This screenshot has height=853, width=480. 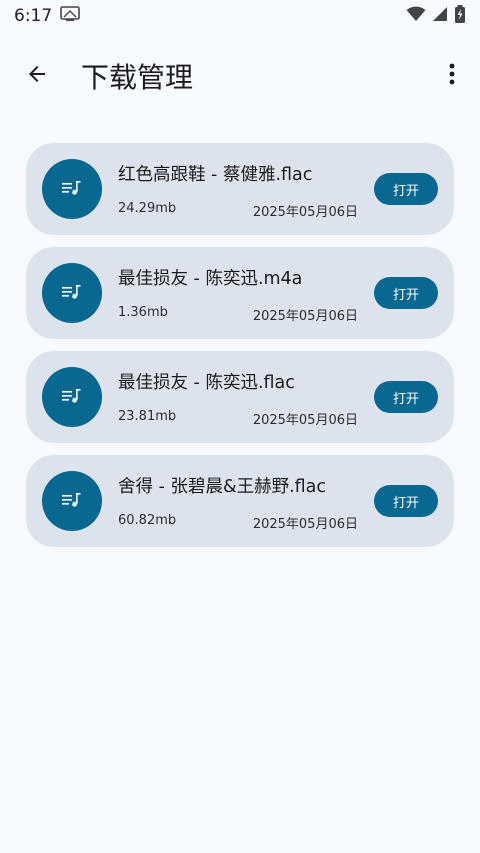 What do you see at coordinates (137, 77) in the screenshot?
I see `page-title: 下载管理` at bounding box center [137, 77].